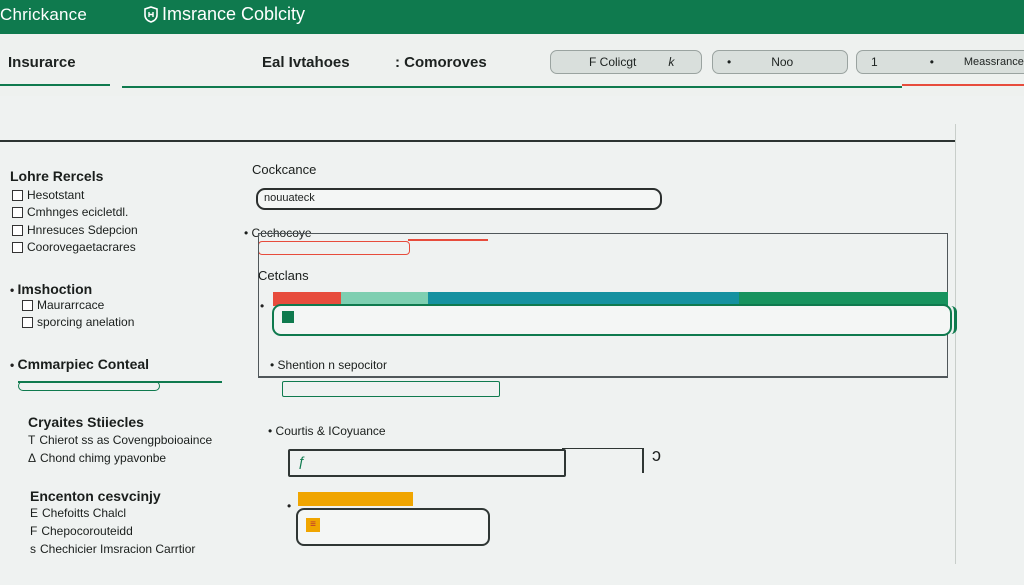 This screenshot has width=1024, height=585. What do you see at coordinates (95, 496) in the screenshot?
I see `sidebar-section-title-5: Encenton cesvcinjy` at bounding box center [95, 496].